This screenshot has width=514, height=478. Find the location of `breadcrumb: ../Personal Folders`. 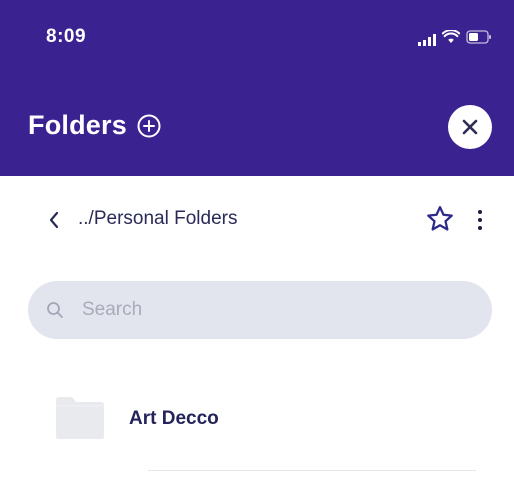

breadcrumb: ../Personal Folders is located at coordinates (257, 220).